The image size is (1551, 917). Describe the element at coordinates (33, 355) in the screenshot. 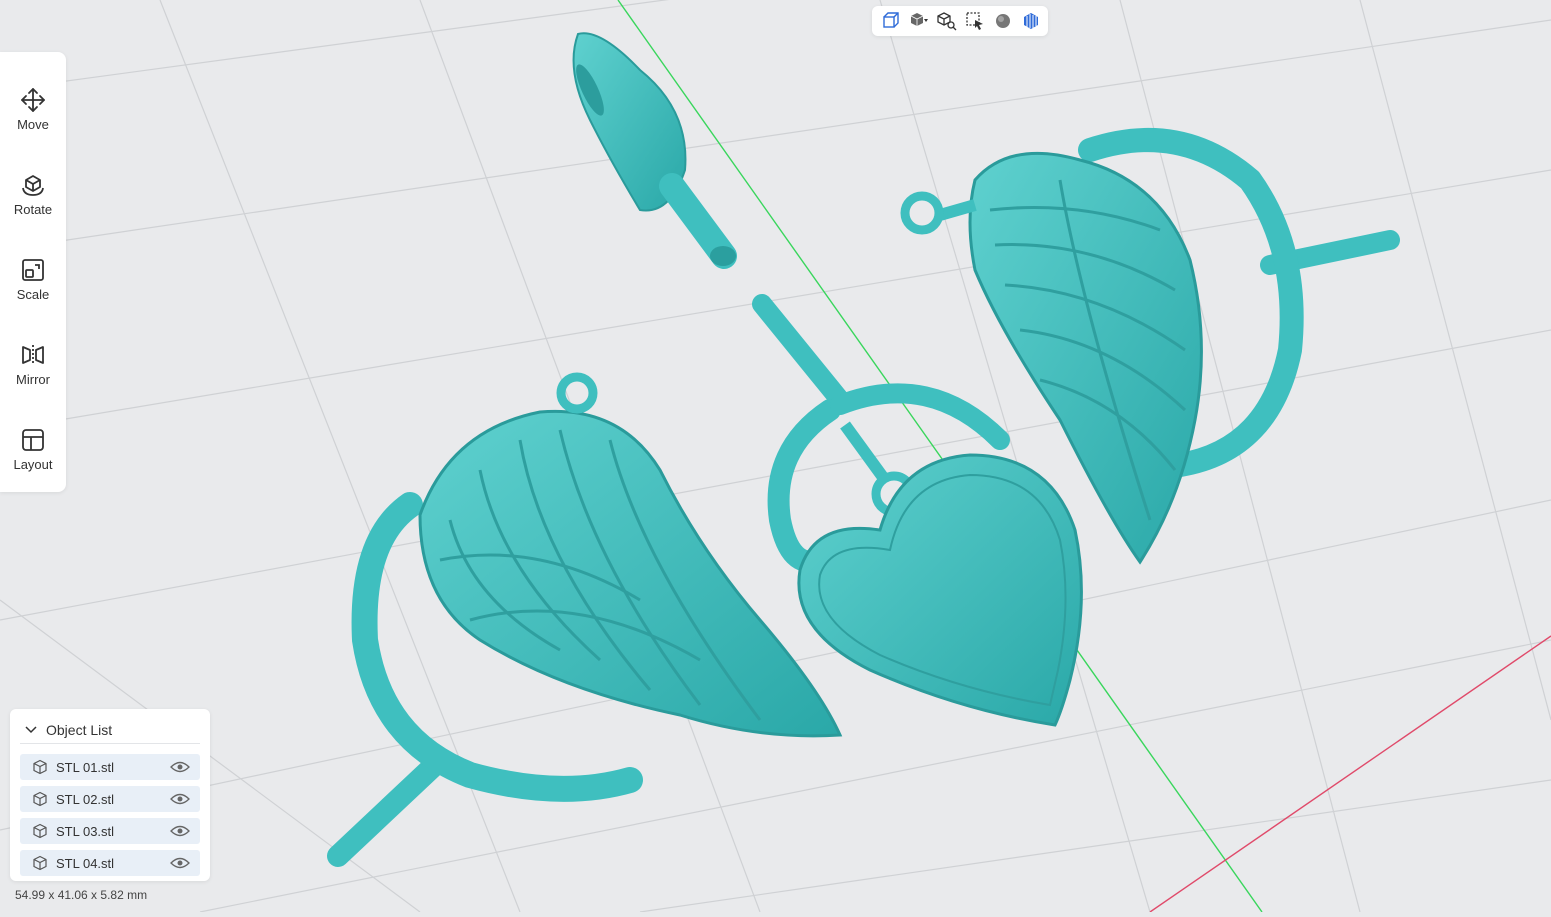

I see `mirror-icon` at that location.